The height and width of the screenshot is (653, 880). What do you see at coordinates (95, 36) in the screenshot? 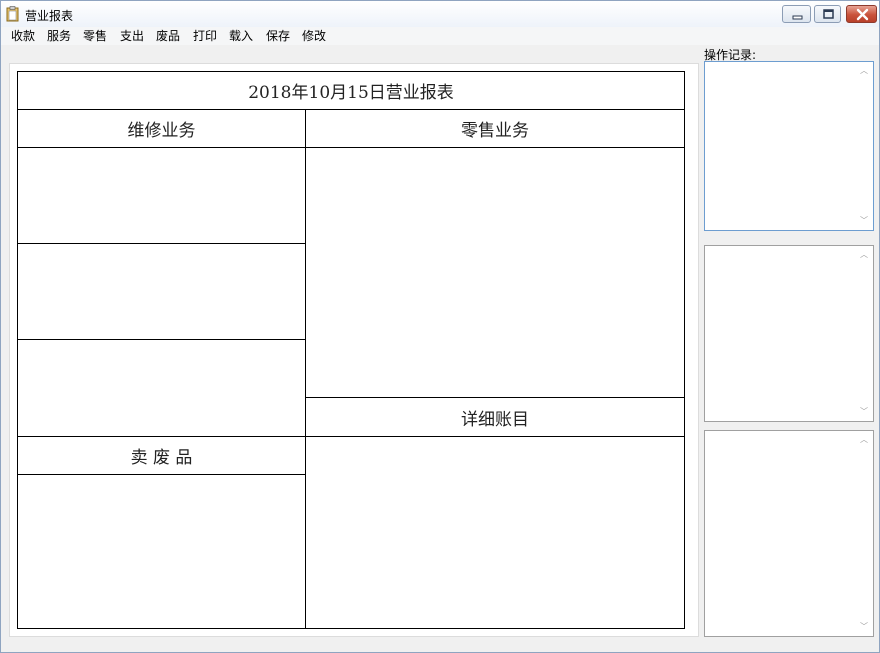
I see `menu-item-retail: 零售` at bounding box center [95, 36].